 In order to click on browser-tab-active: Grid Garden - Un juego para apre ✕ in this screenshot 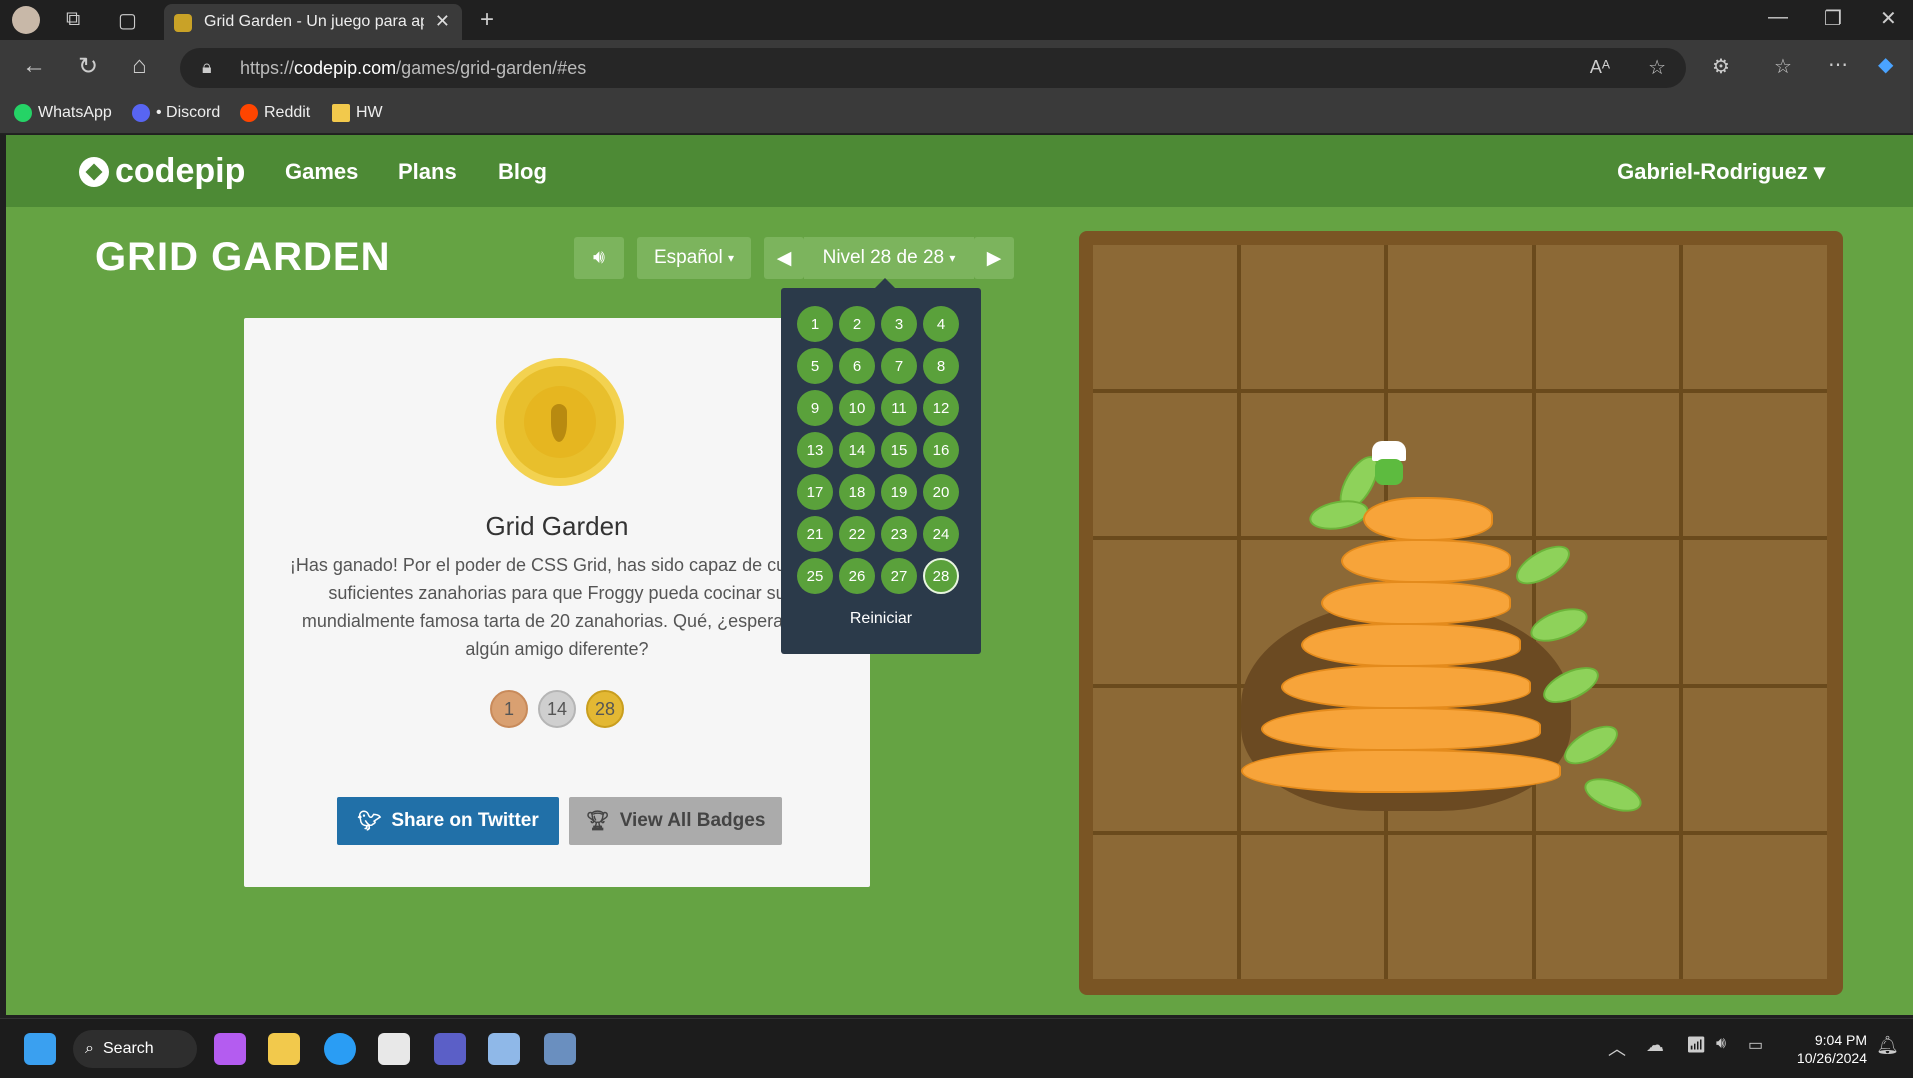, I will do `click(313, 22)`.